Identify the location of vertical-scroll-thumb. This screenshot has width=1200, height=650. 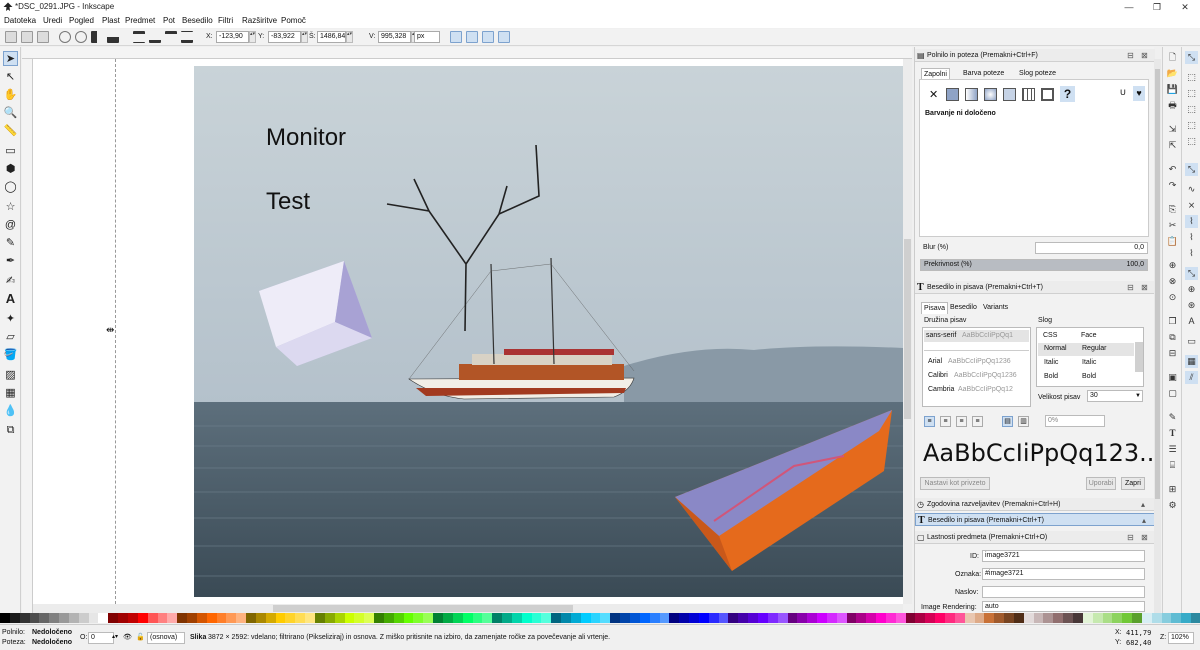
(907, 329).